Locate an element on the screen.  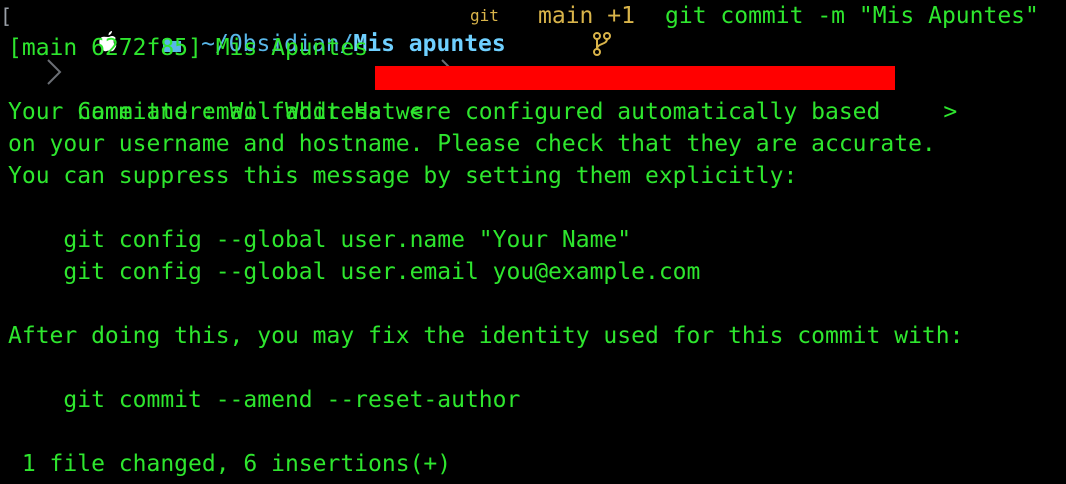
apple-icon is located at coordinates (65, 27).